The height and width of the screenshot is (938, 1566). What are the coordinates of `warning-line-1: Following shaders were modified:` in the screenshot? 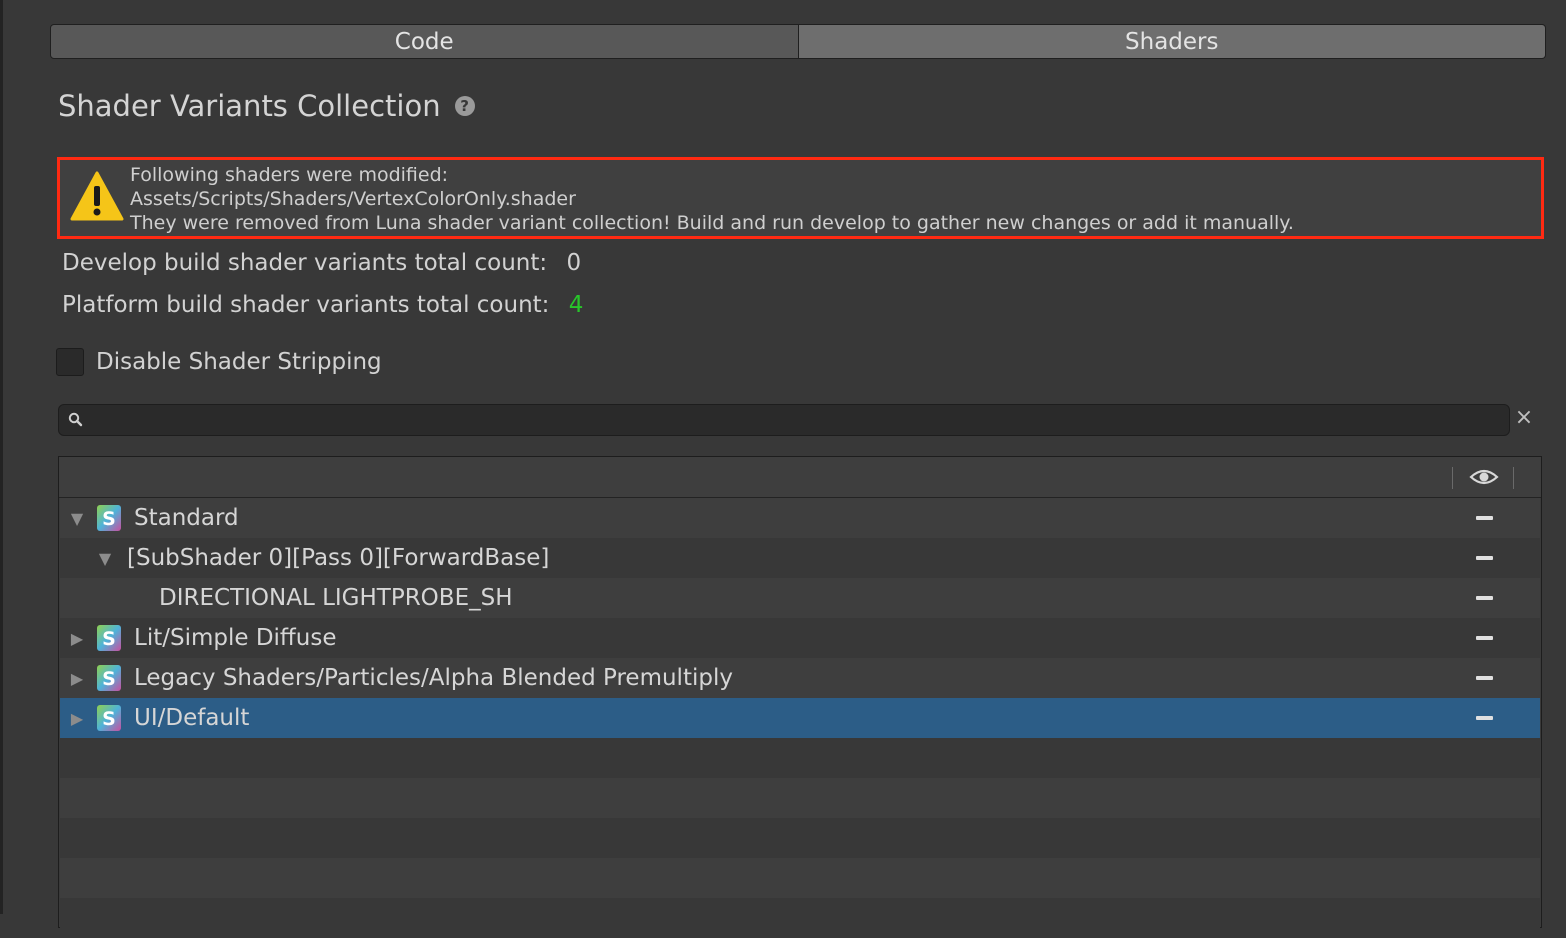 It's located at (289, 175).